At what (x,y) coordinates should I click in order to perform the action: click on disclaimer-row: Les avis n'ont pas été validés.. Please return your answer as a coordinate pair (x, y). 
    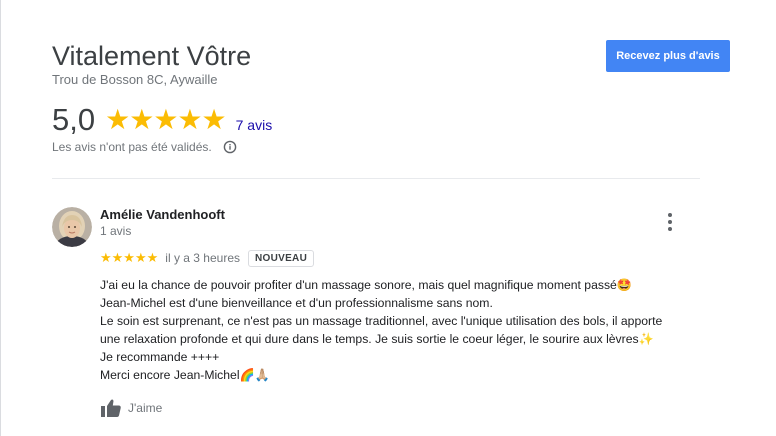
    Looking at the image, I should click on (144, 147).